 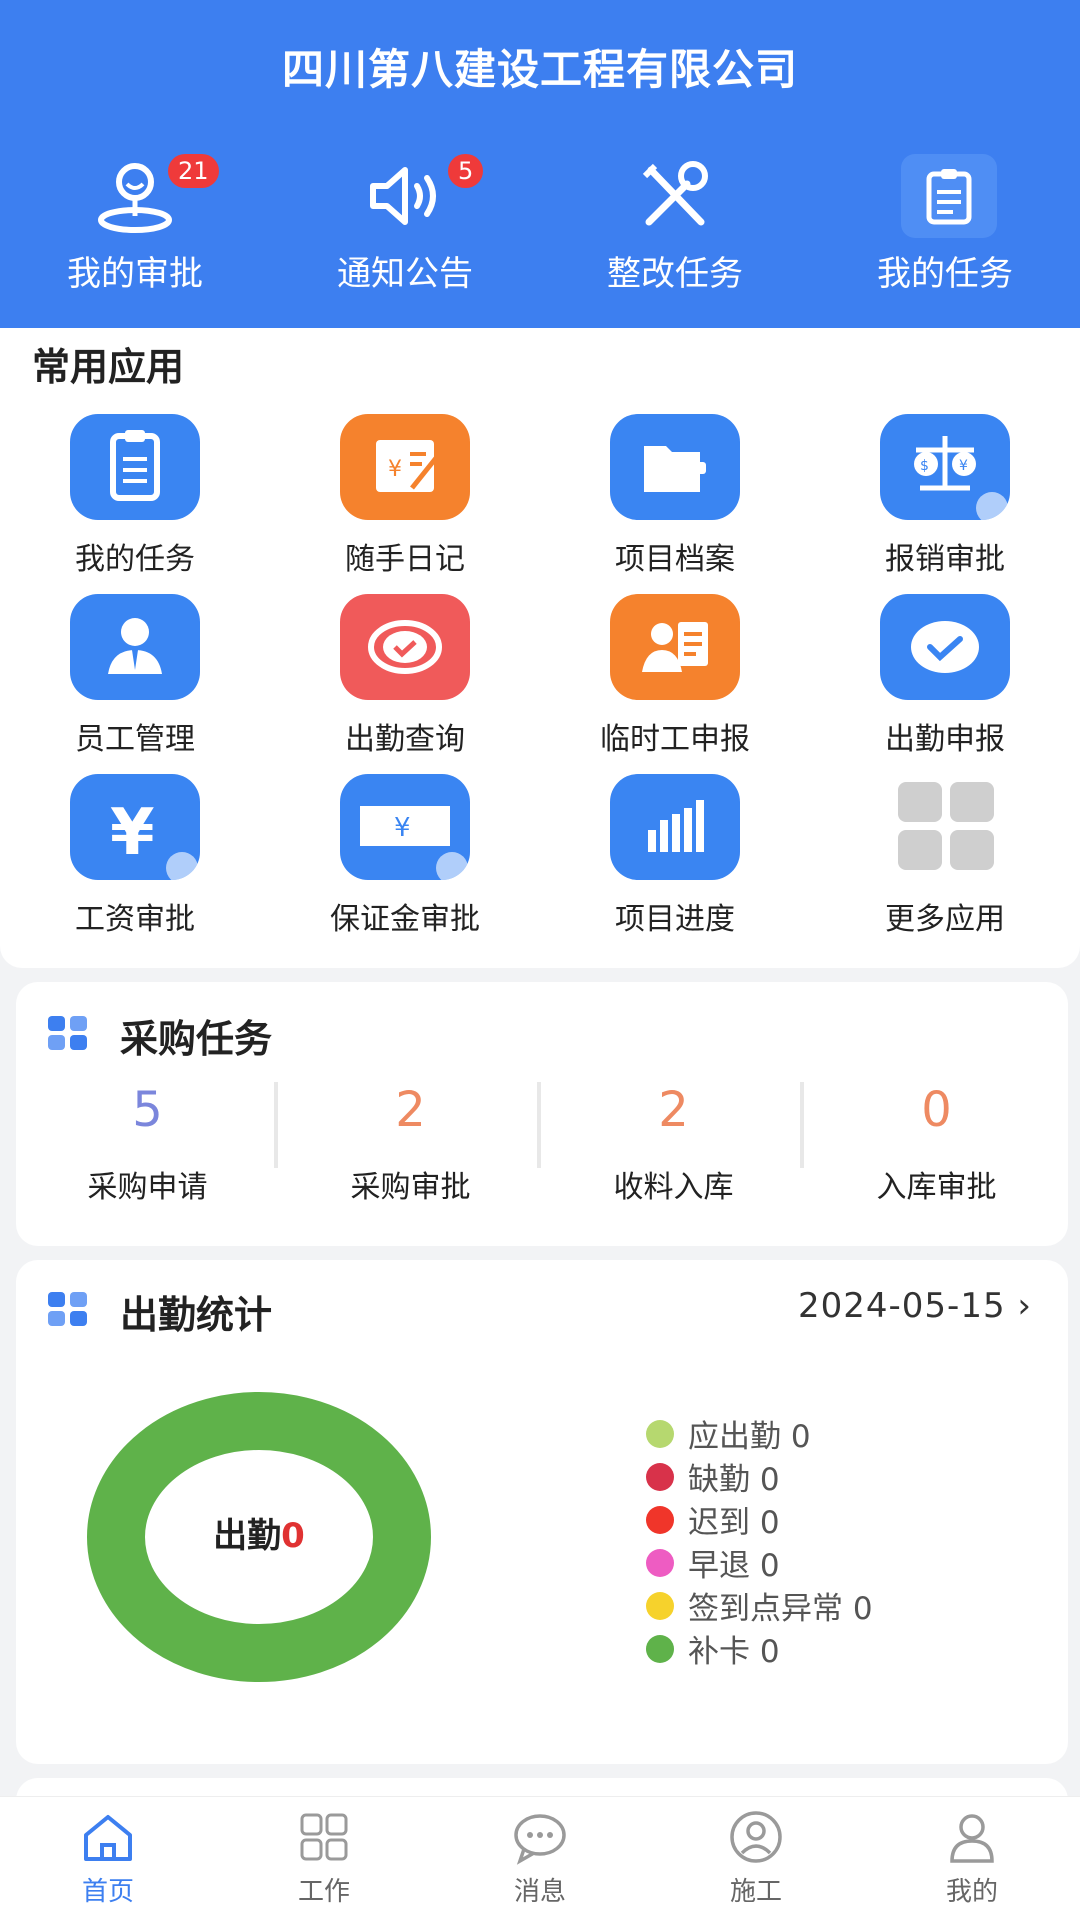 What do you see at coordinates (675, 919) in the screenshot?
I see `app-label: 项目进度` at bounding box center [675, 919].